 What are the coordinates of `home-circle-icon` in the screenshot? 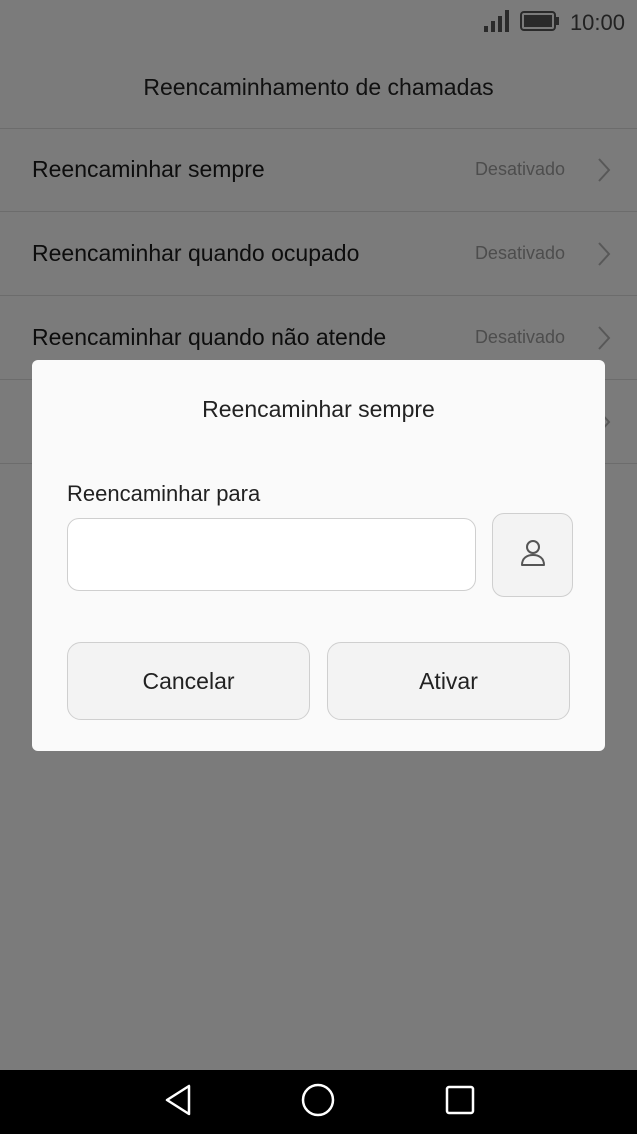 It's located at (318, 1102).